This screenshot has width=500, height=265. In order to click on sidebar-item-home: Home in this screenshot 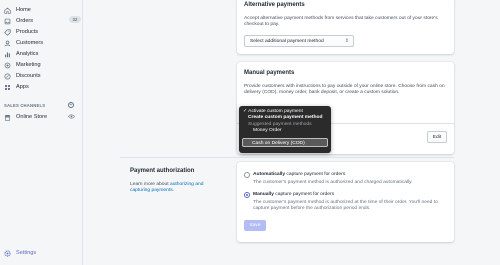, I will do `click(17, 10)`.